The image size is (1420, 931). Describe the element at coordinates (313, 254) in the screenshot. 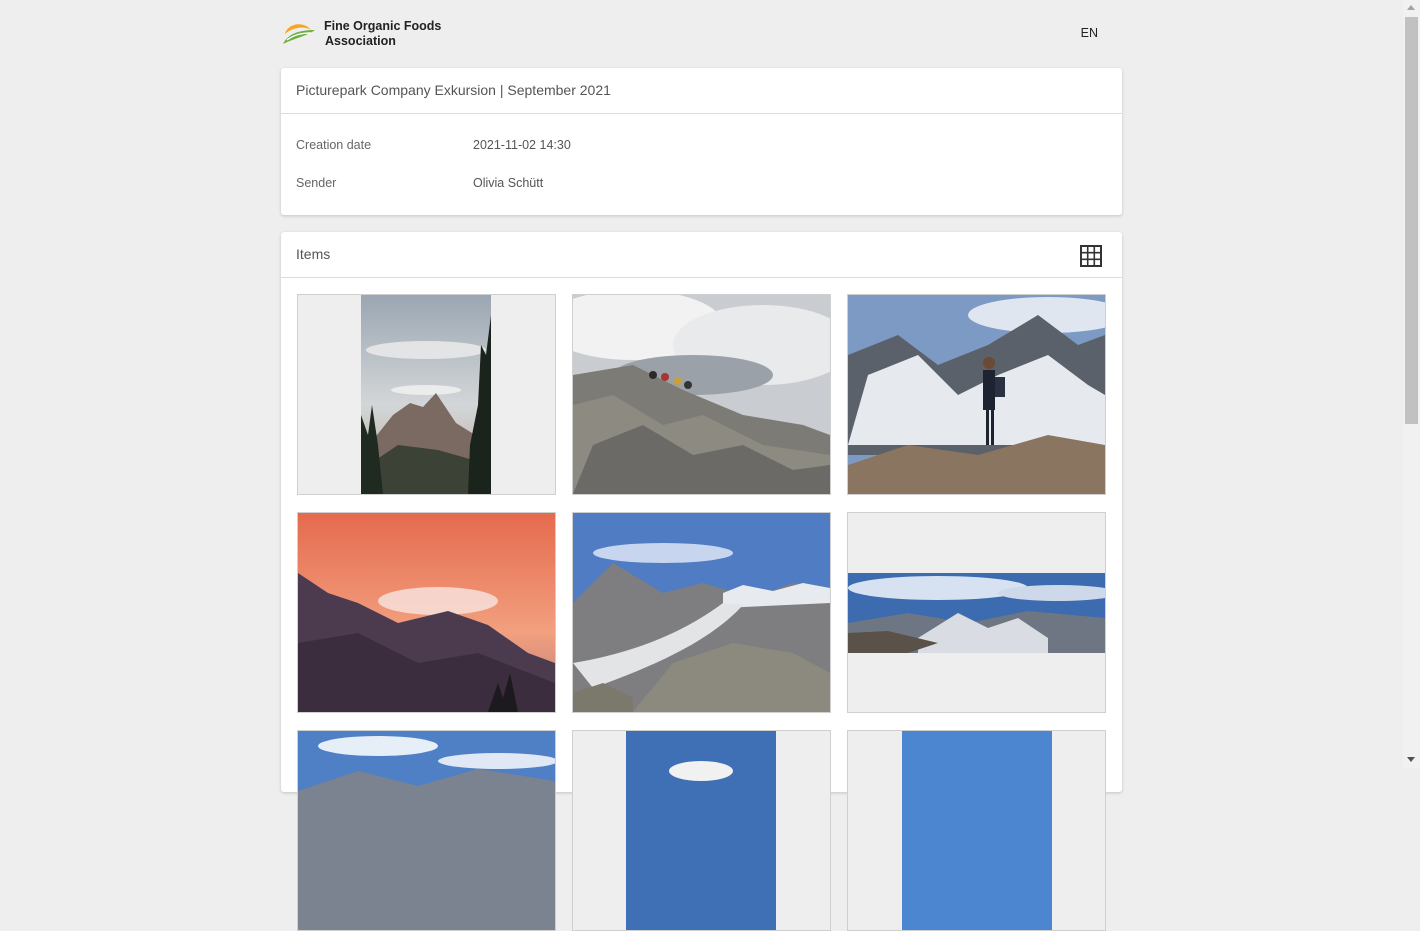

I see `items-title: Items` at that location.